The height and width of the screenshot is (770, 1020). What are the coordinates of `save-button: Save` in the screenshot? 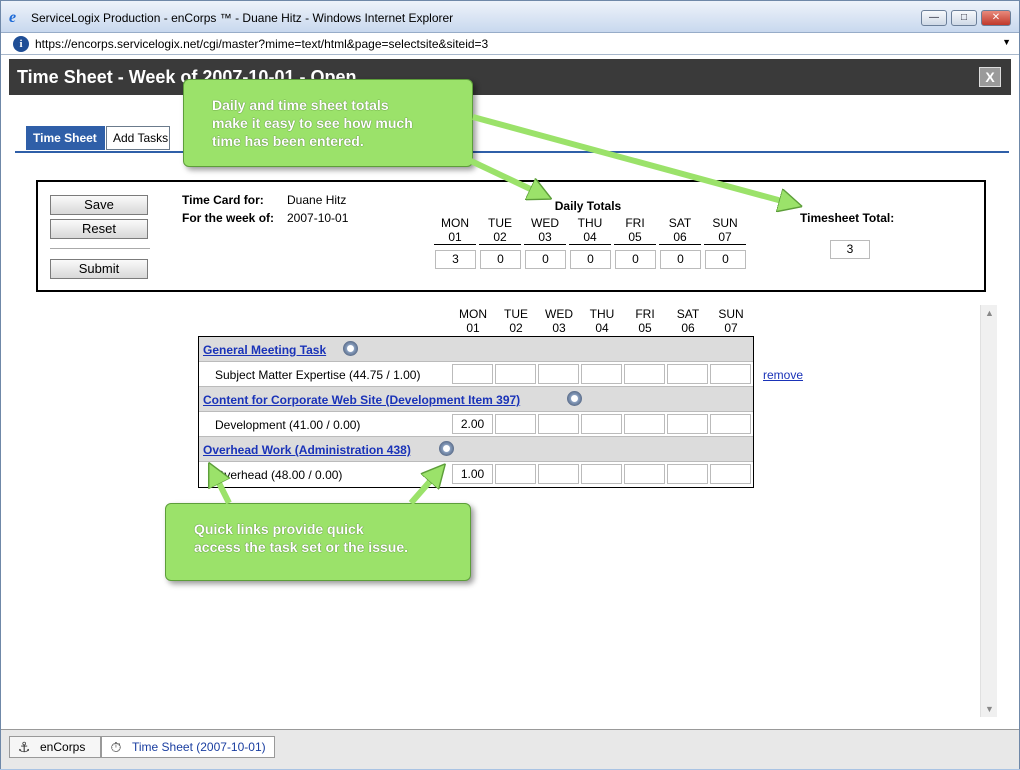 It's located at (99, 205).